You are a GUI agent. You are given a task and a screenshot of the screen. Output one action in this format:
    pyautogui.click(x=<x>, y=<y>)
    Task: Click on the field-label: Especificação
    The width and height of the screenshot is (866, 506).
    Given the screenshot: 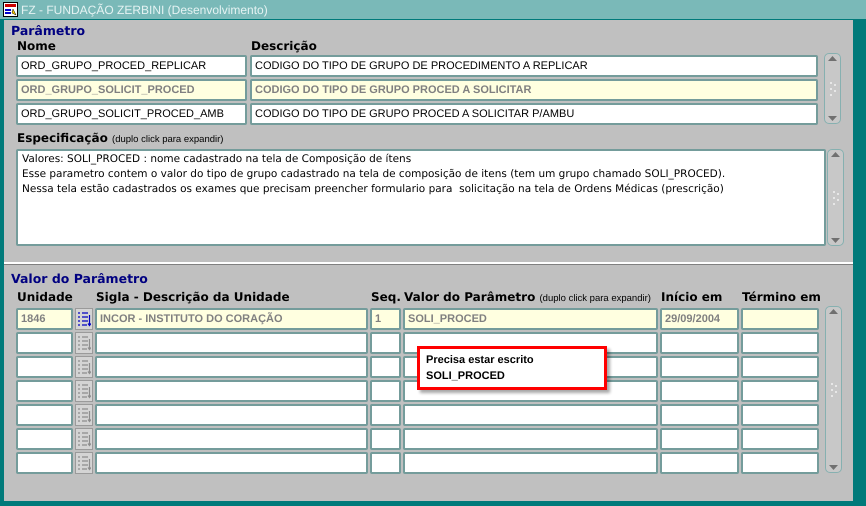 What is the action you would take?
    pyautogui.click(x=62, y=138)
    